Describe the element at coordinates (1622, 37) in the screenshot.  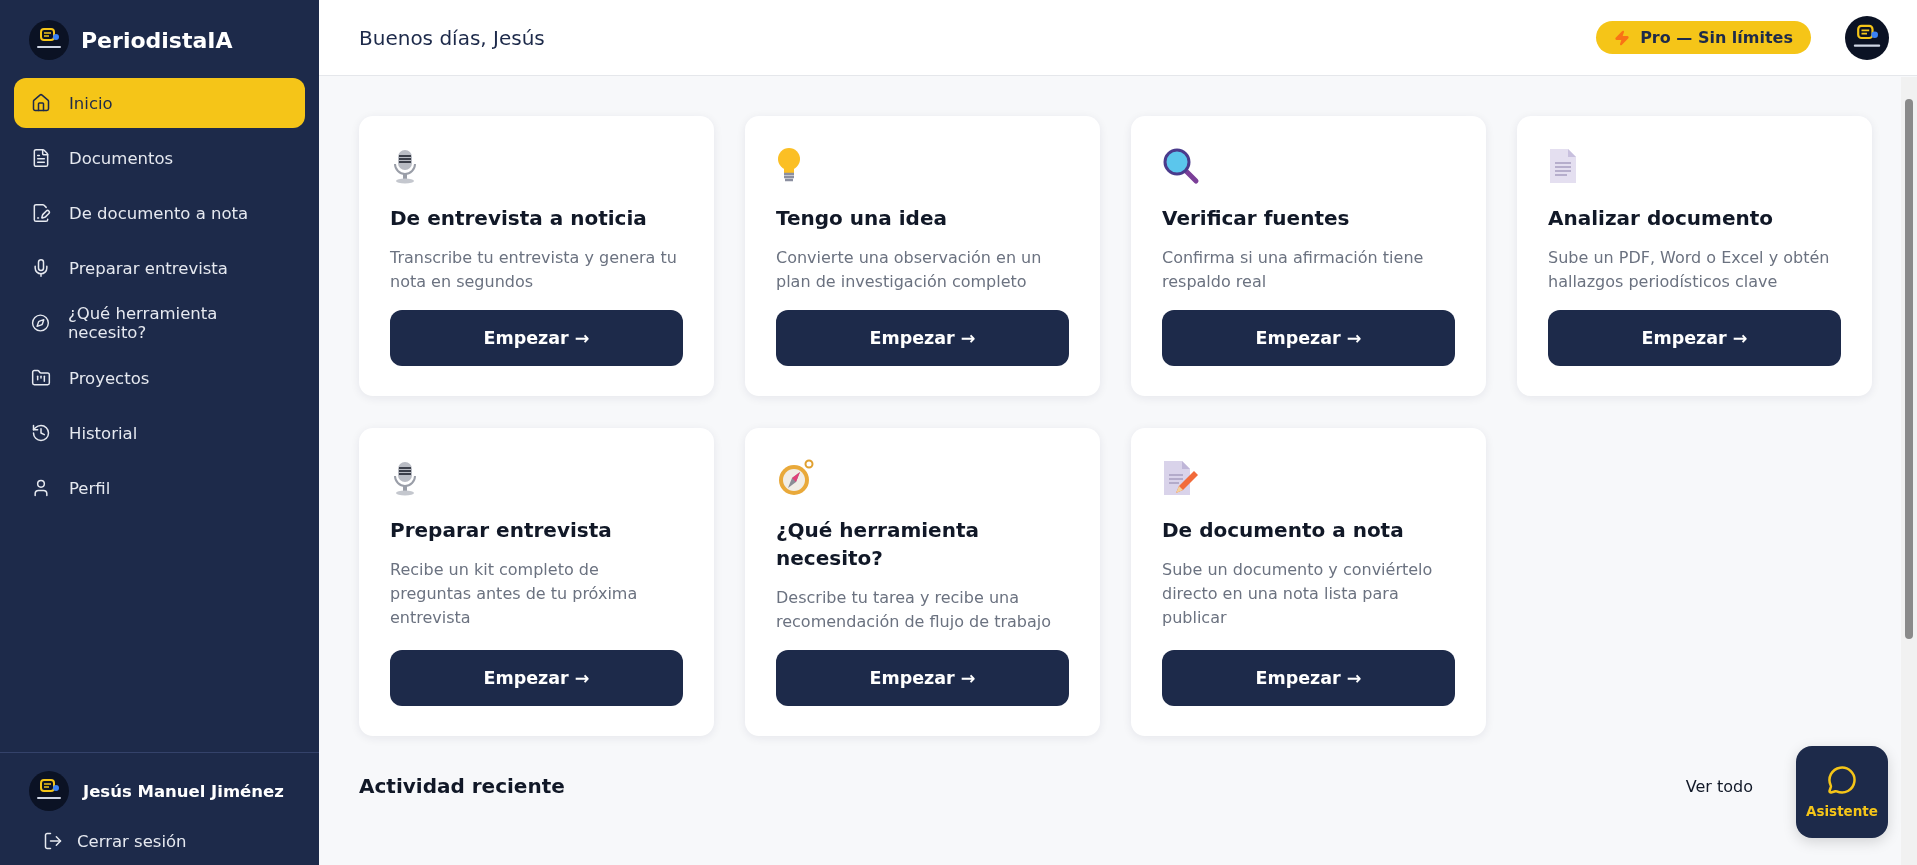
I see `lightning-icon` at that location.